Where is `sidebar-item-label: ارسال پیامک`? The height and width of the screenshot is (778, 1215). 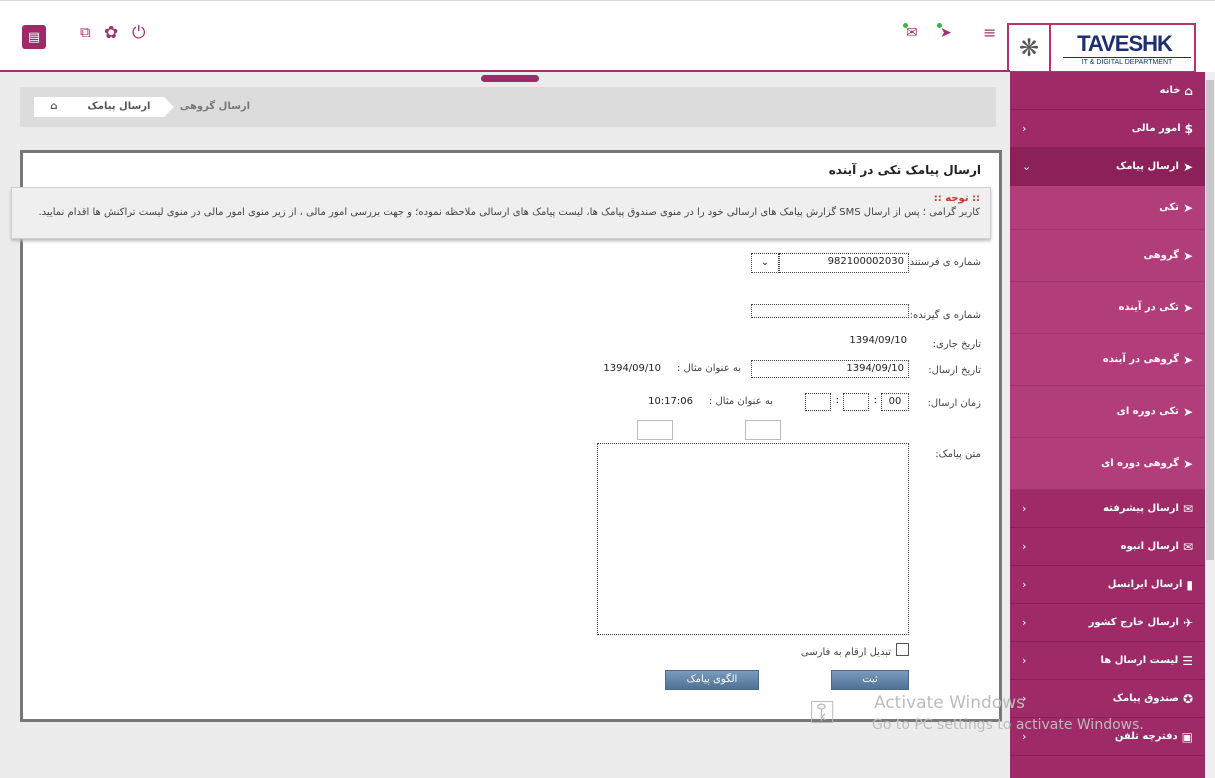 sidebar-item-label: ارسال پیامک is located at coordinates (1147, 166).